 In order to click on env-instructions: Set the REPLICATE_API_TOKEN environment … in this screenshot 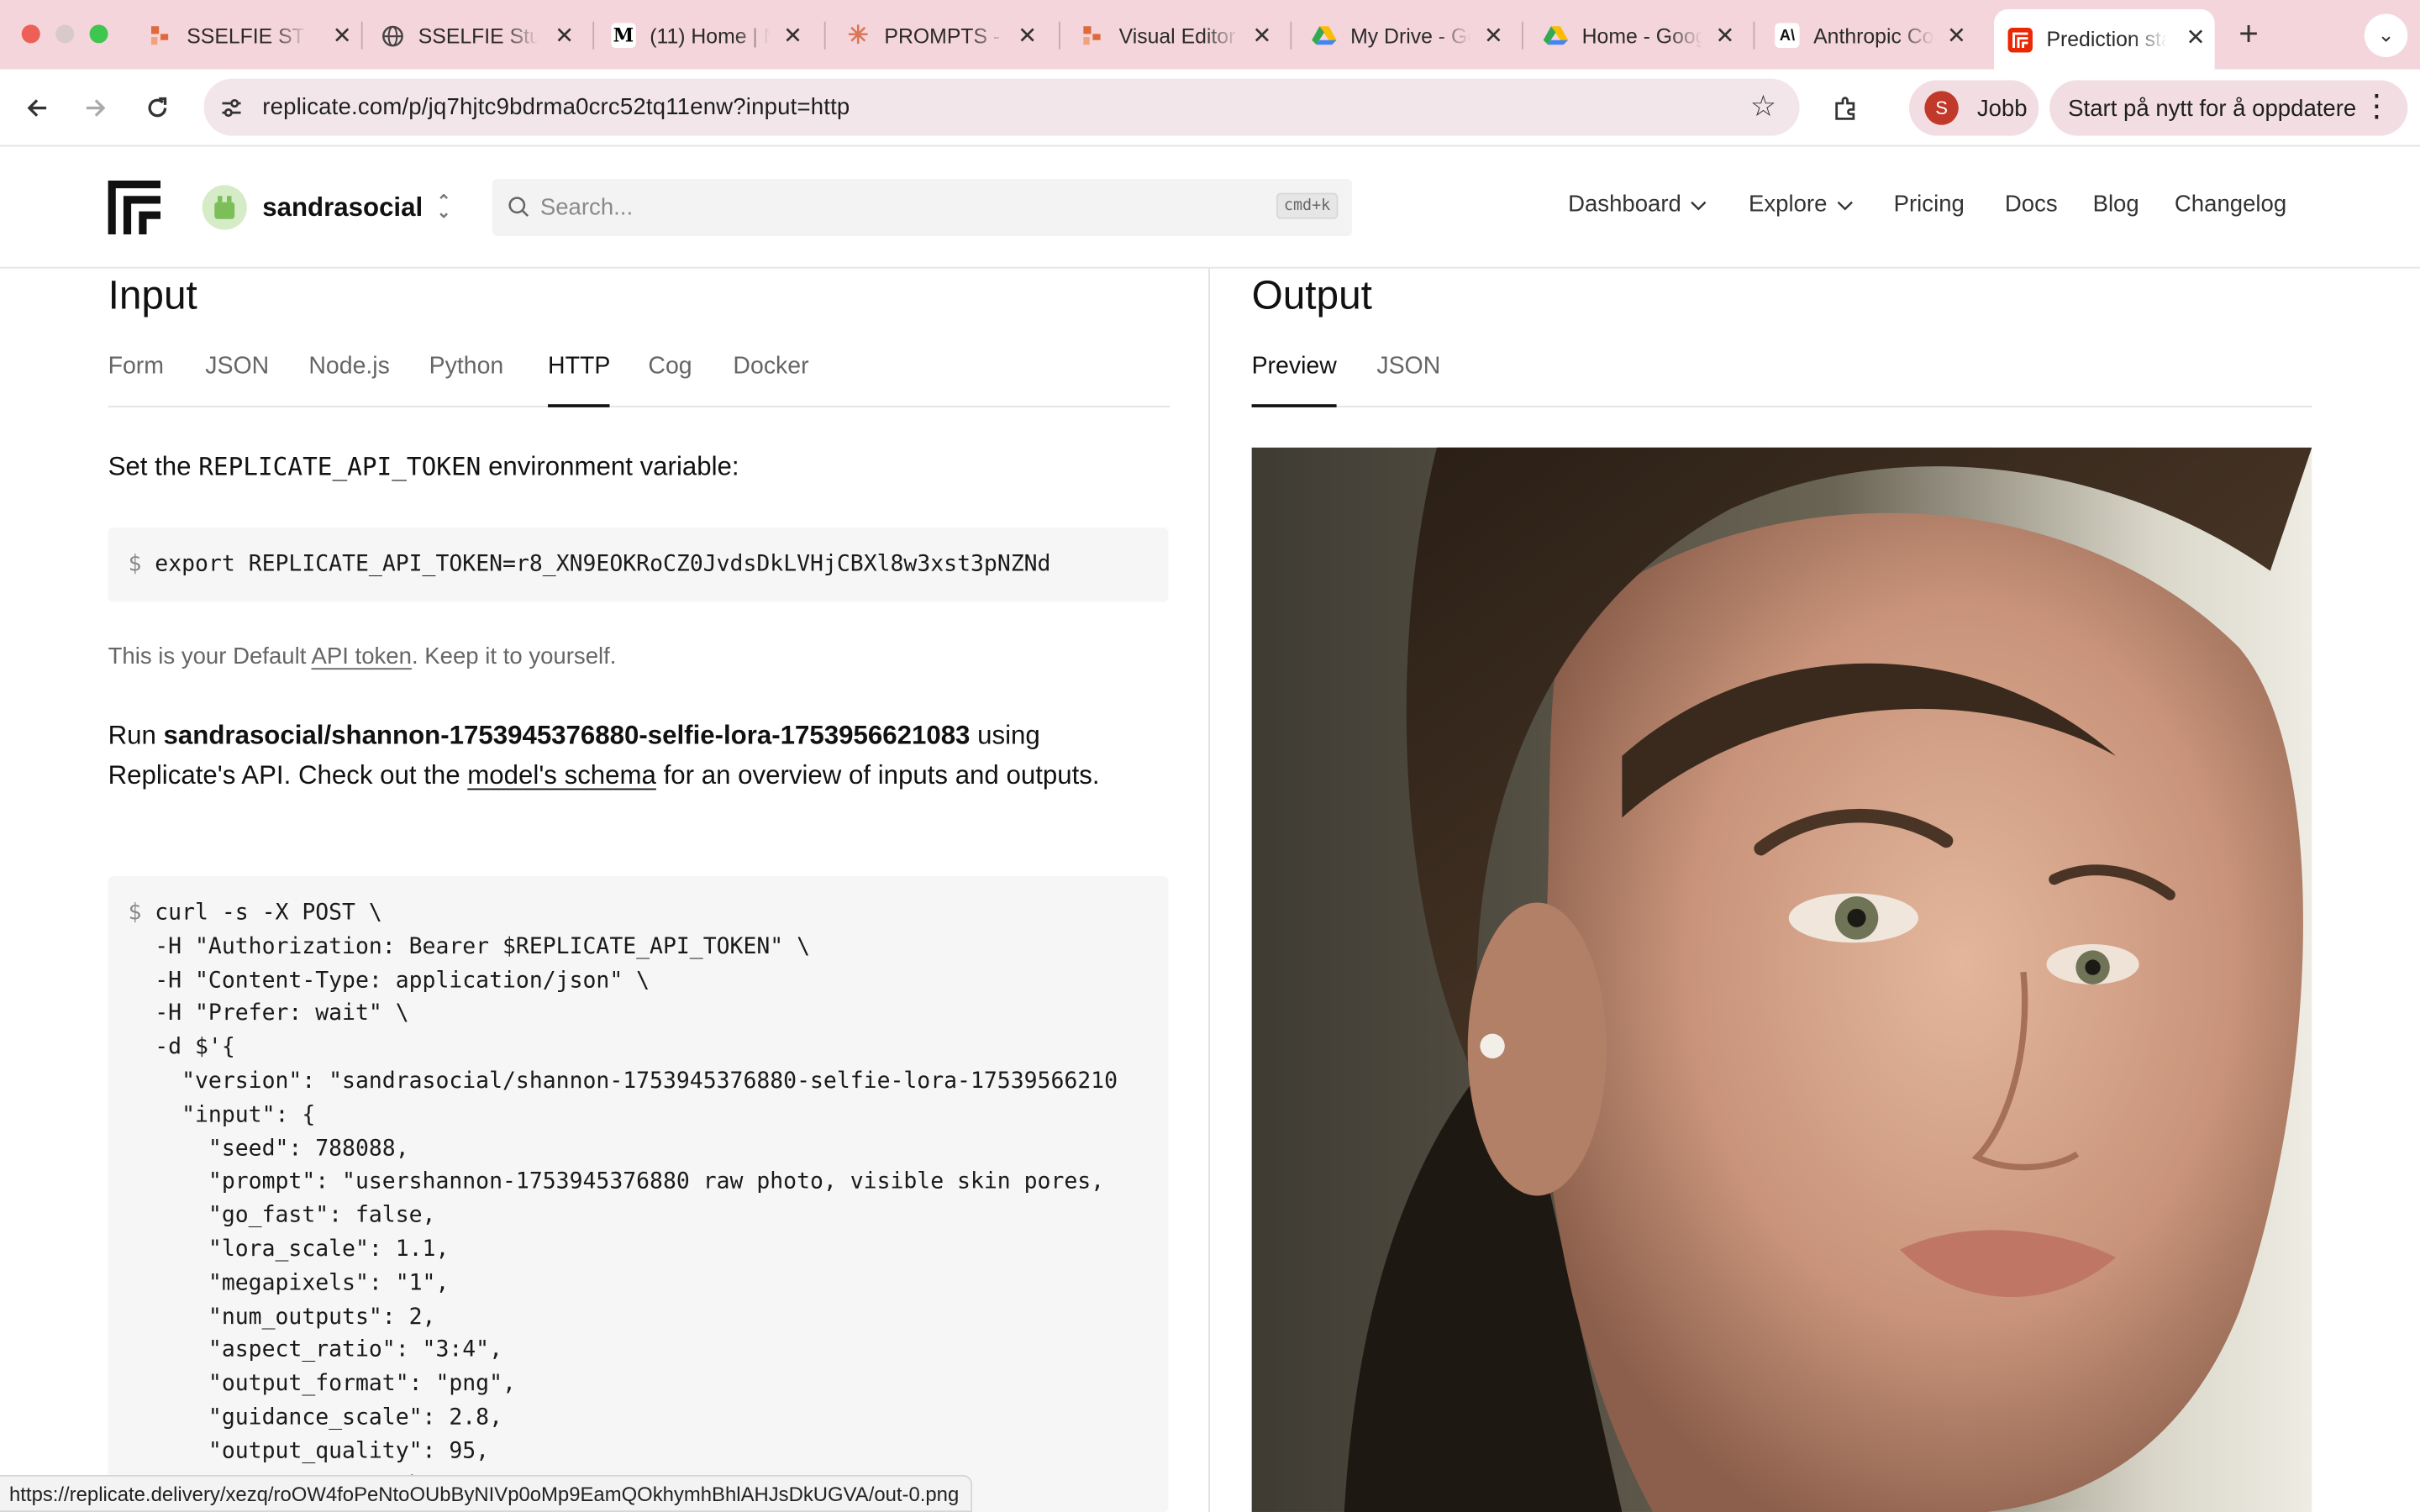, I will do `click(423, 468)`.